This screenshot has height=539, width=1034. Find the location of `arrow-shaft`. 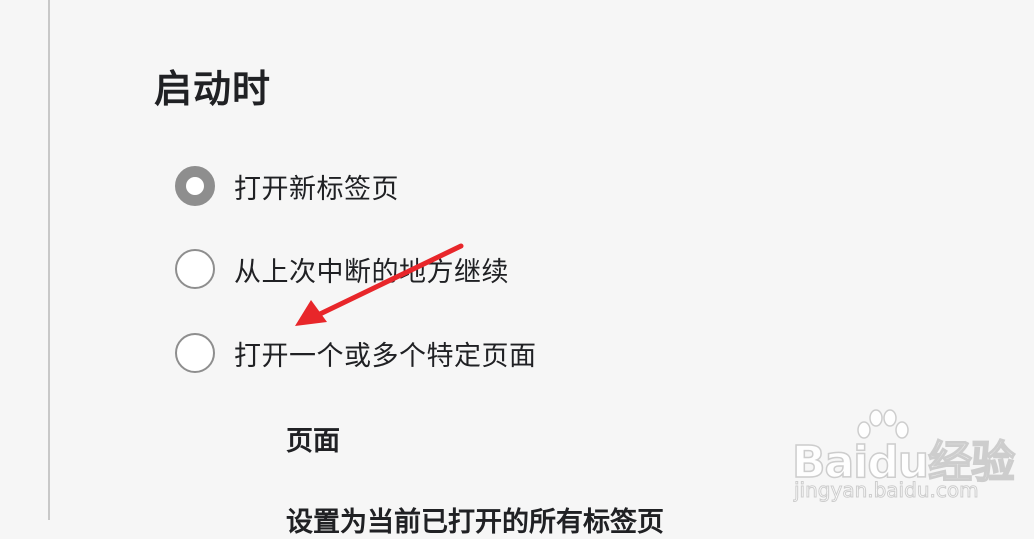

arrow-shaft is located at coordinates (390, 280).